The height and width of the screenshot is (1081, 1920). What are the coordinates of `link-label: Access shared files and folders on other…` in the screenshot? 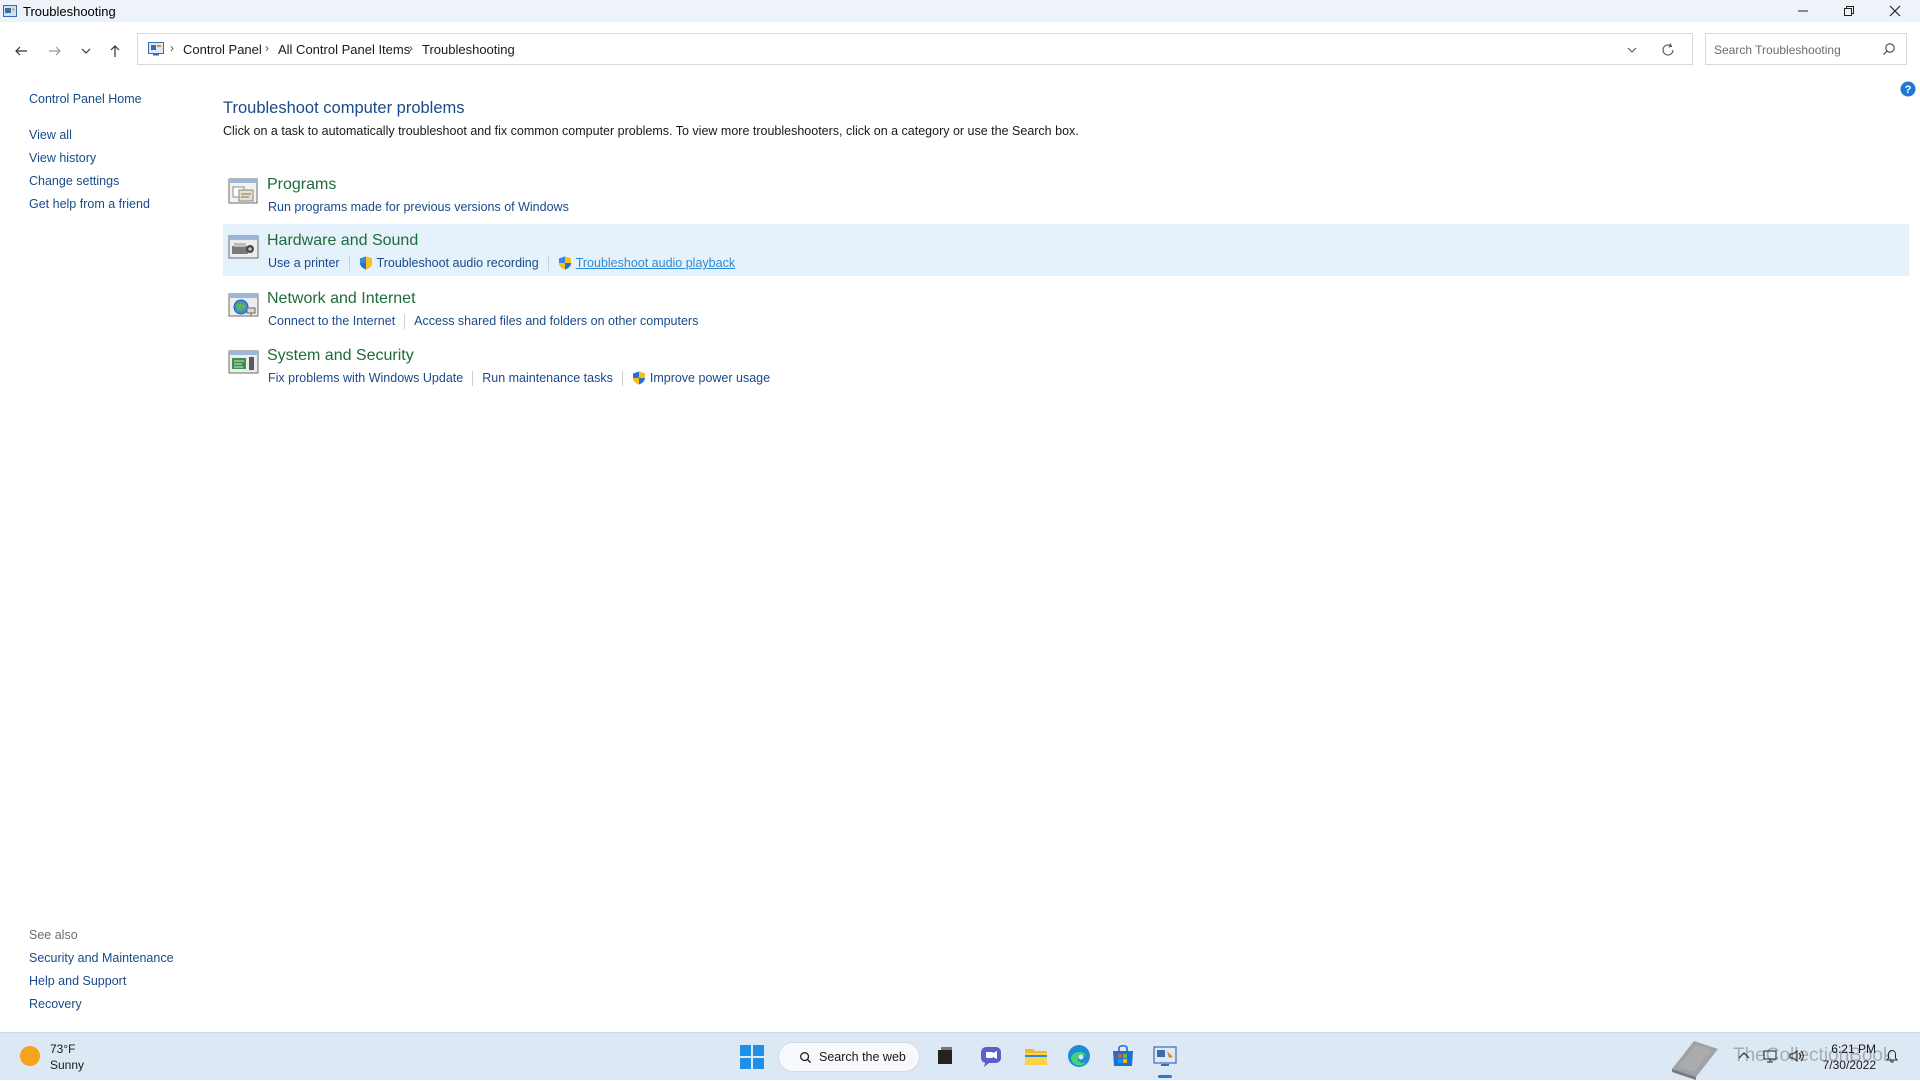 It's located at (556, 321).